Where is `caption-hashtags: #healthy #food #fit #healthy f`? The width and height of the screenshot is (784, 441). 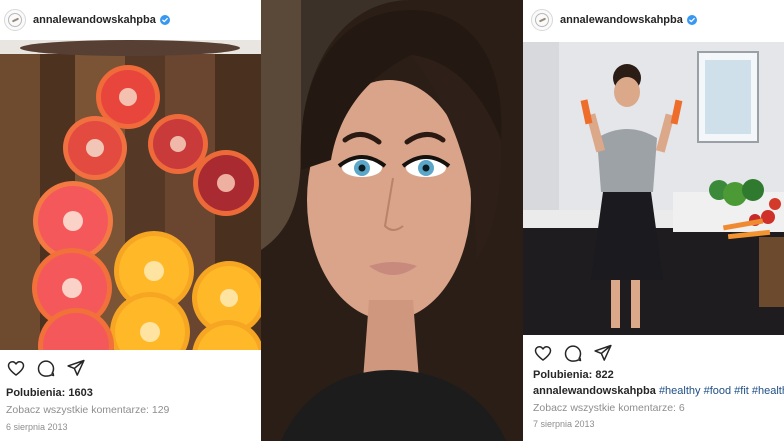
caption-hashtags: #healthy #food #fit #healthy f is located at coordinates (721, 391).